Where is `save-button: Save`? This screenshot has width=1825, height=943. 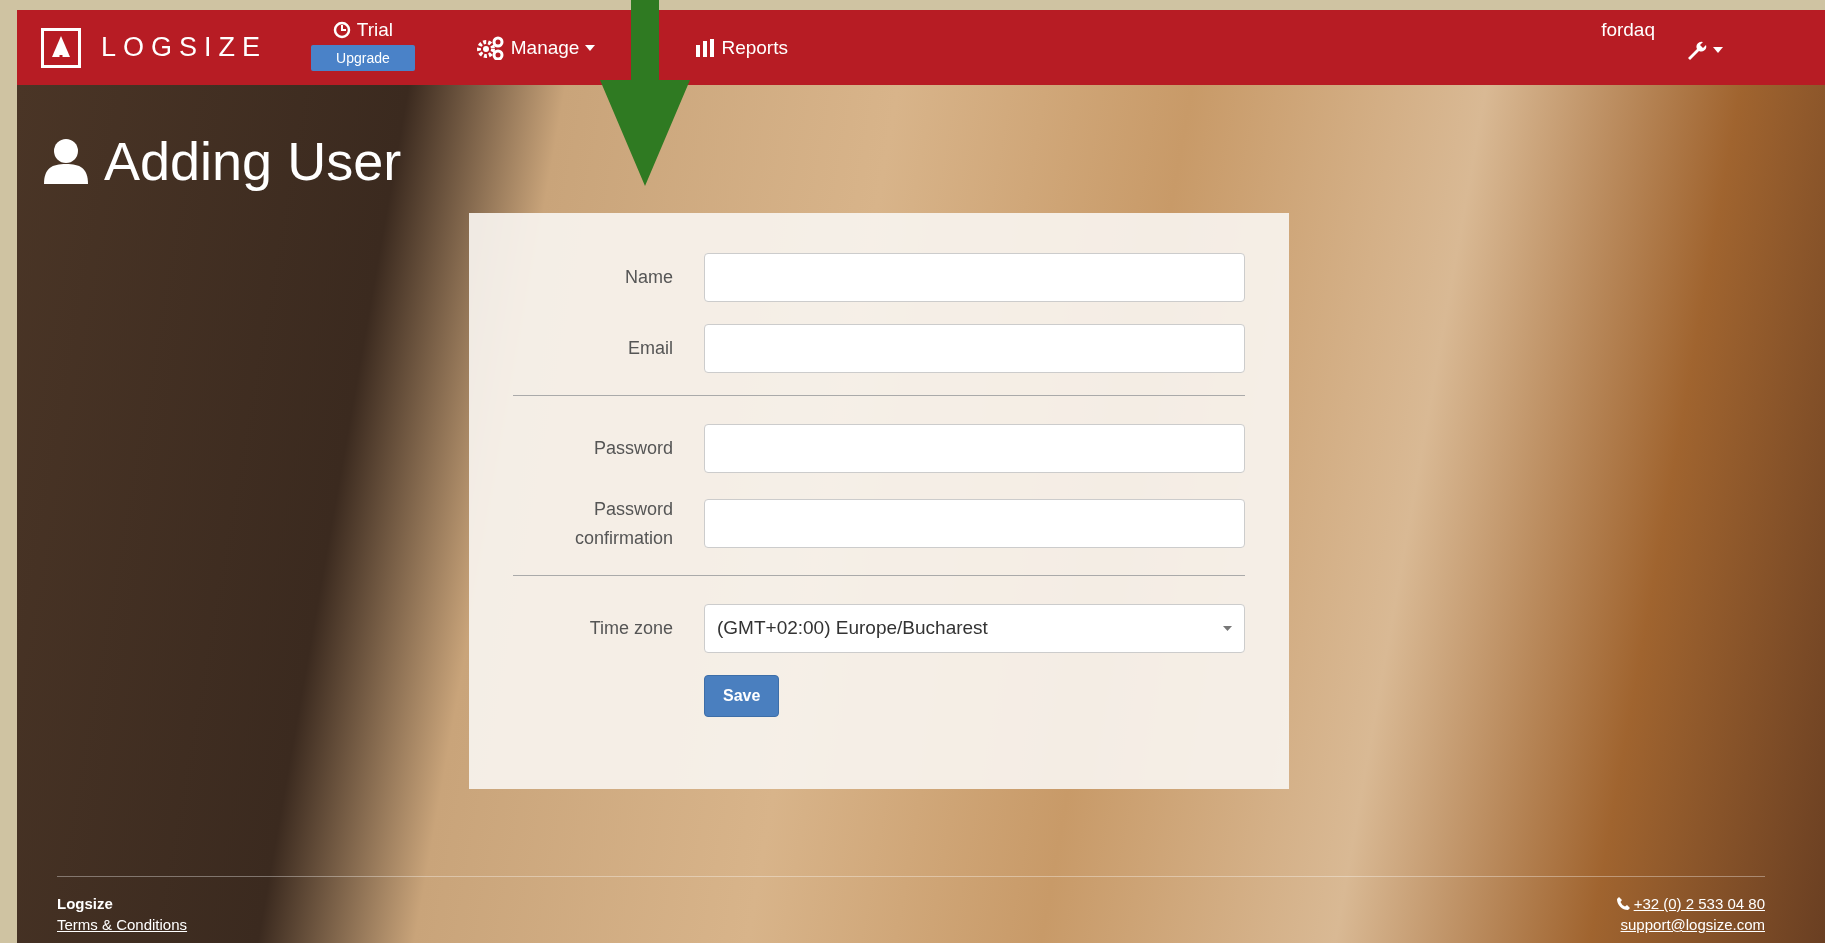
save-button: Save is located at coordinates (742, 695).